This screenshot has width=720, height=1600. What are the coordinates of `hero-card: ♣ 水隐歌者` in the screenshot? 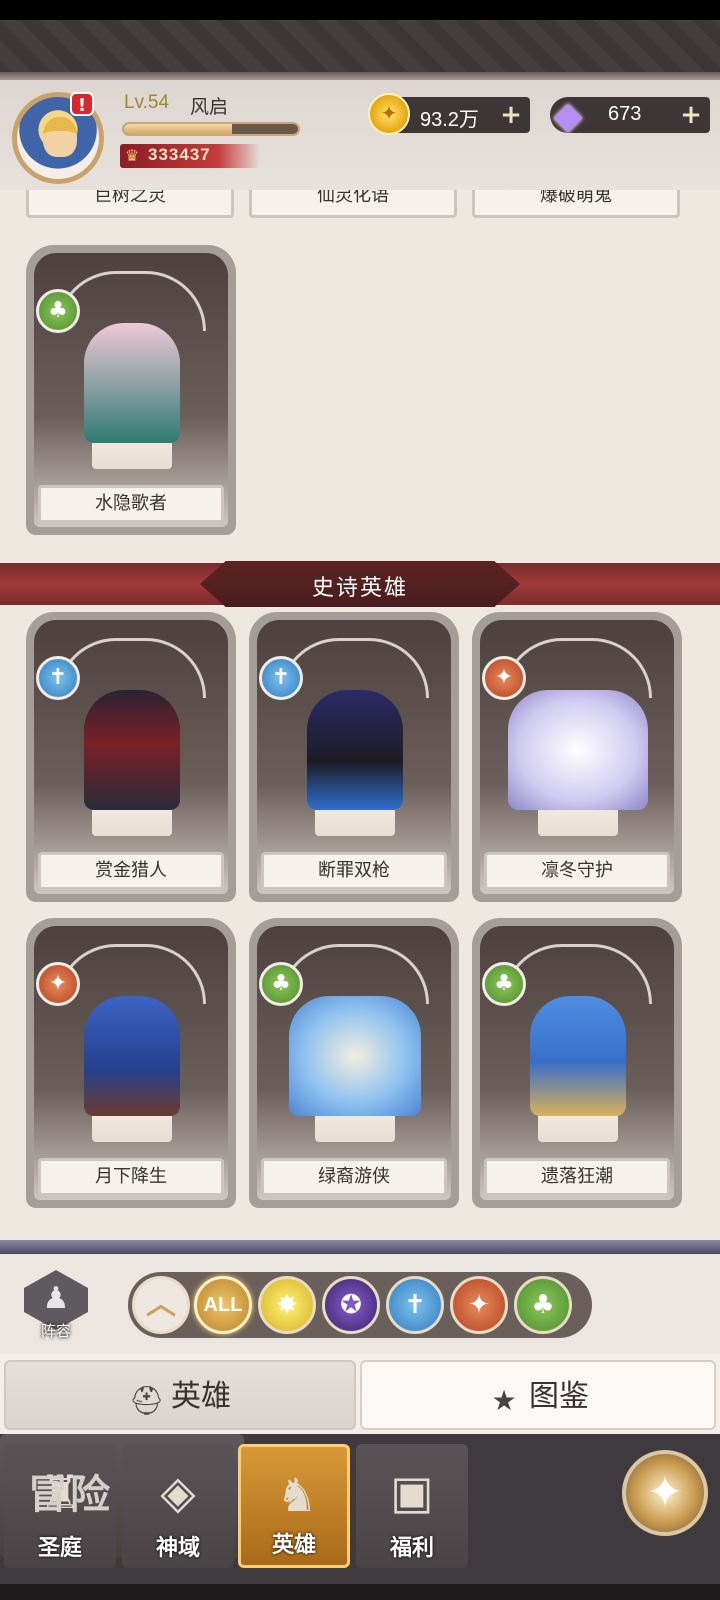 It's located at (131, 390).